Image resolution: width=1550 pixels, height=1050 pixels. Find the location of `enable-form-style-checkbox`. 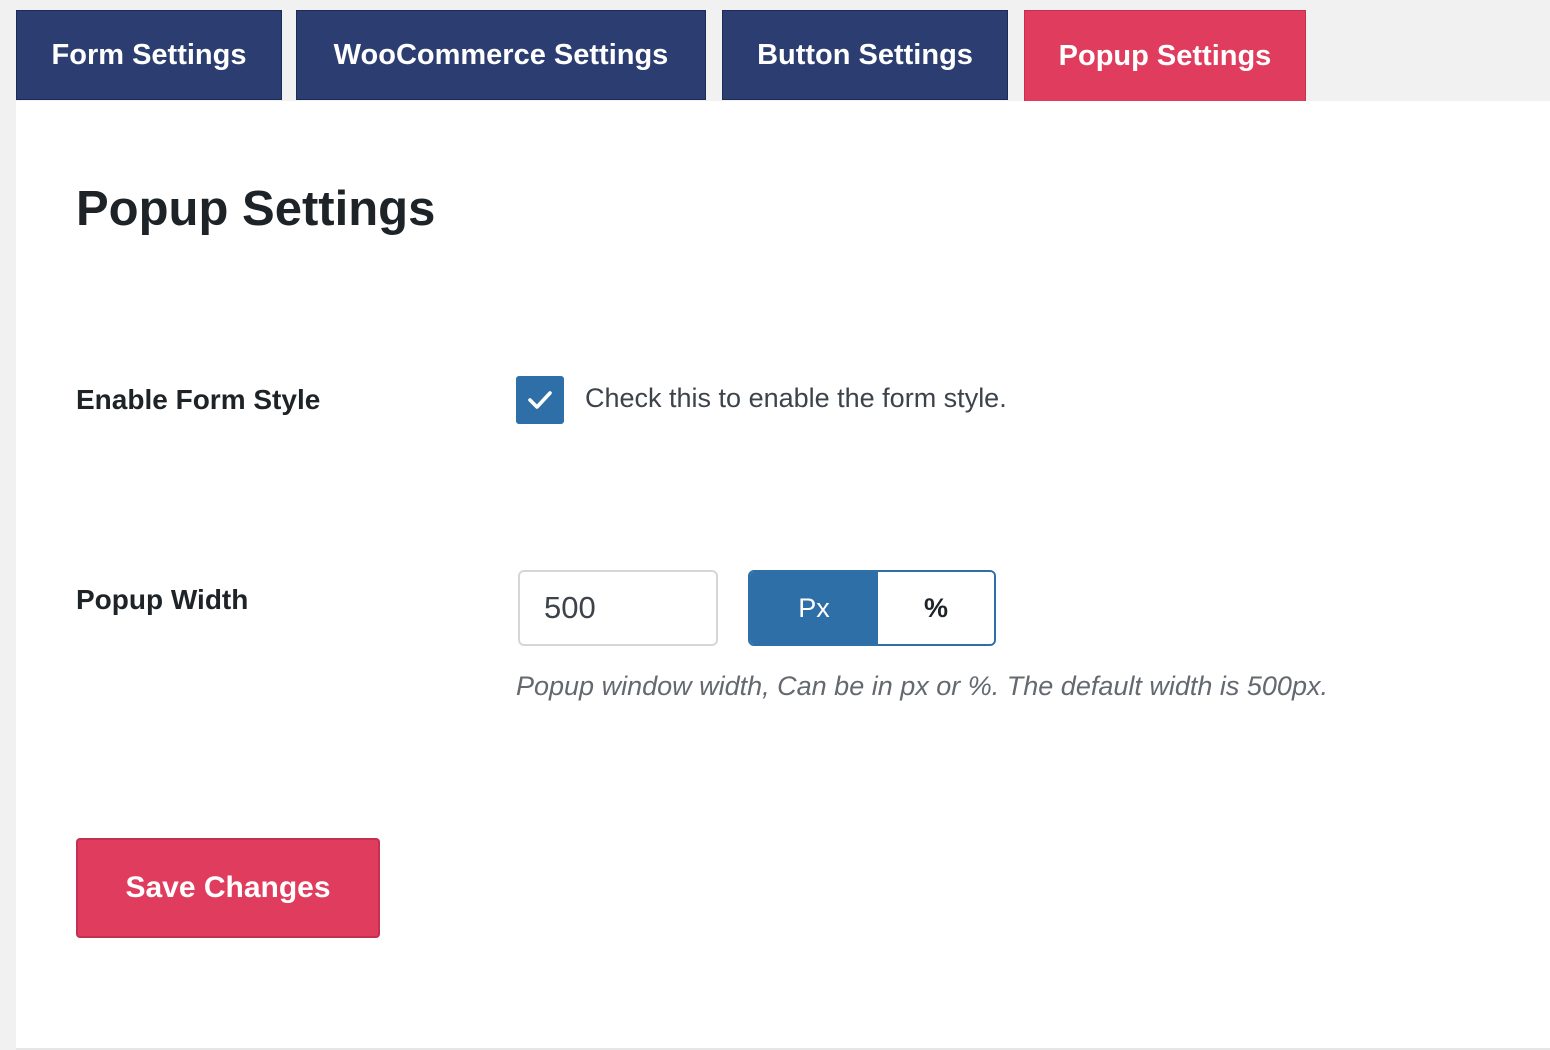

enable-form-style-checkbox is located at coordinates (540, 400).